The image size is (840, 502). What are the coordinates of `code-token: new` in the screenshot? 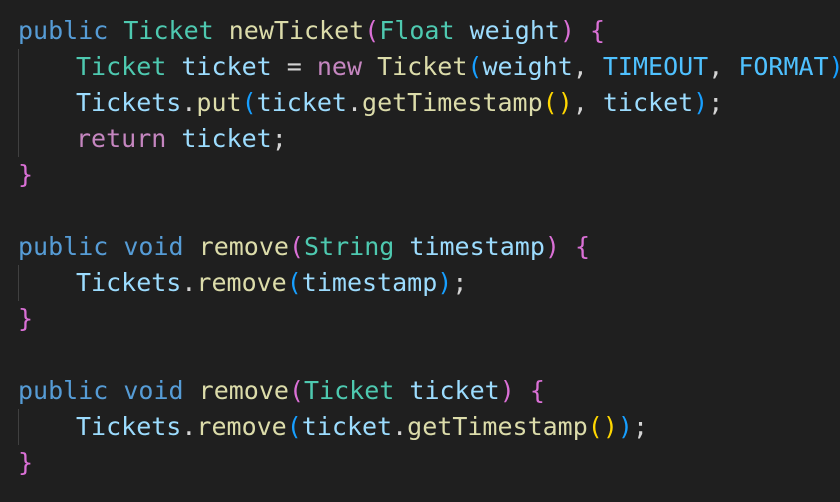 It's located at (339, 66).